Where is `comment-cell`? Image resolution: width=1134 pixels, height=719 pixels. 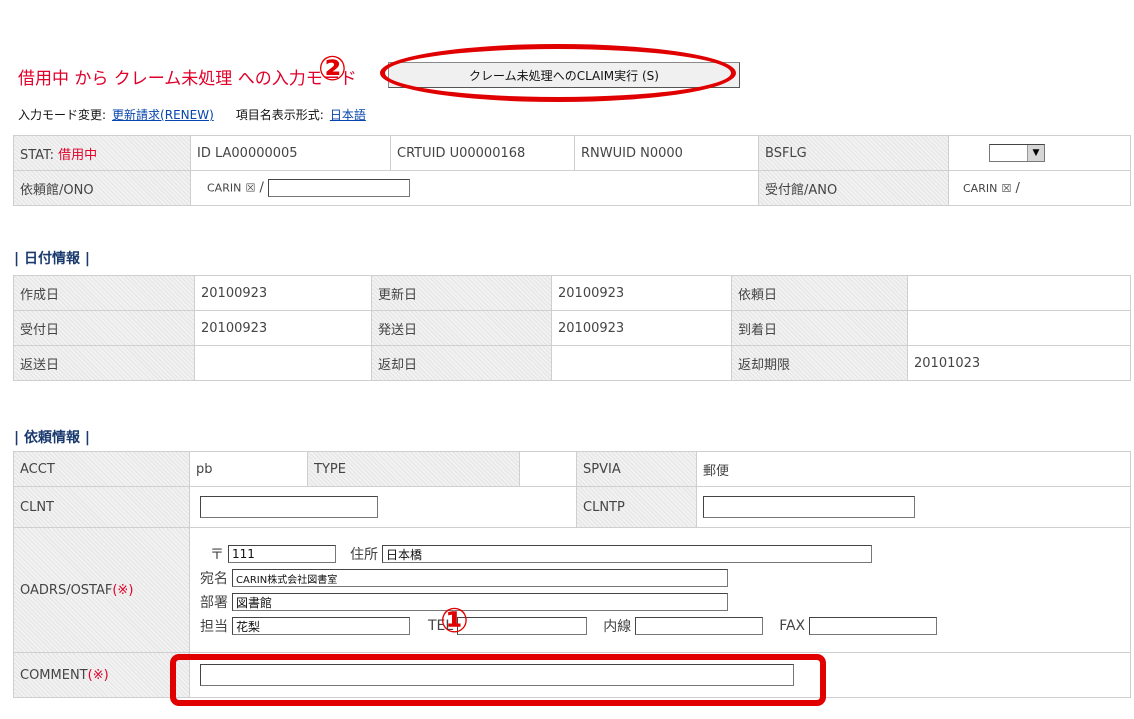 comment-cell is located at coordinates (660, 675).